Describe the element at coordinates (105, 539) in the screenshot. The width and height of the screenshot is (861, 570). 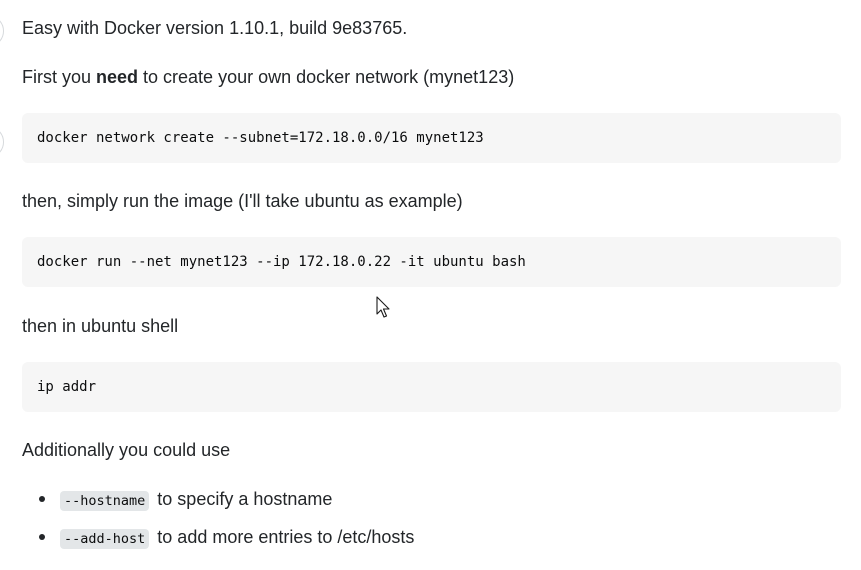
I see `inline-code-add-host: --add-host` at that location.